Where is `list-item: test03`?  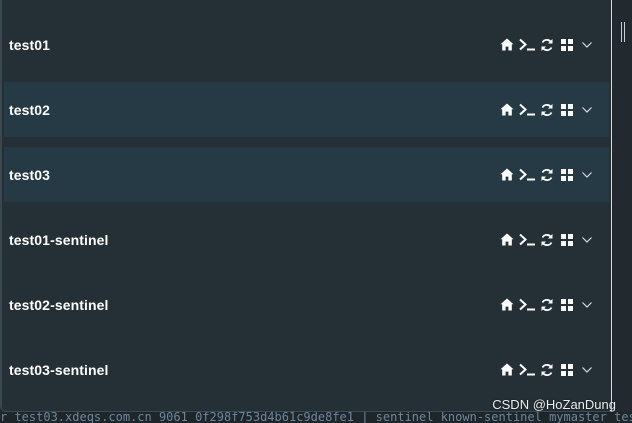 list-item: test03 is located at coordinates (306, 174).